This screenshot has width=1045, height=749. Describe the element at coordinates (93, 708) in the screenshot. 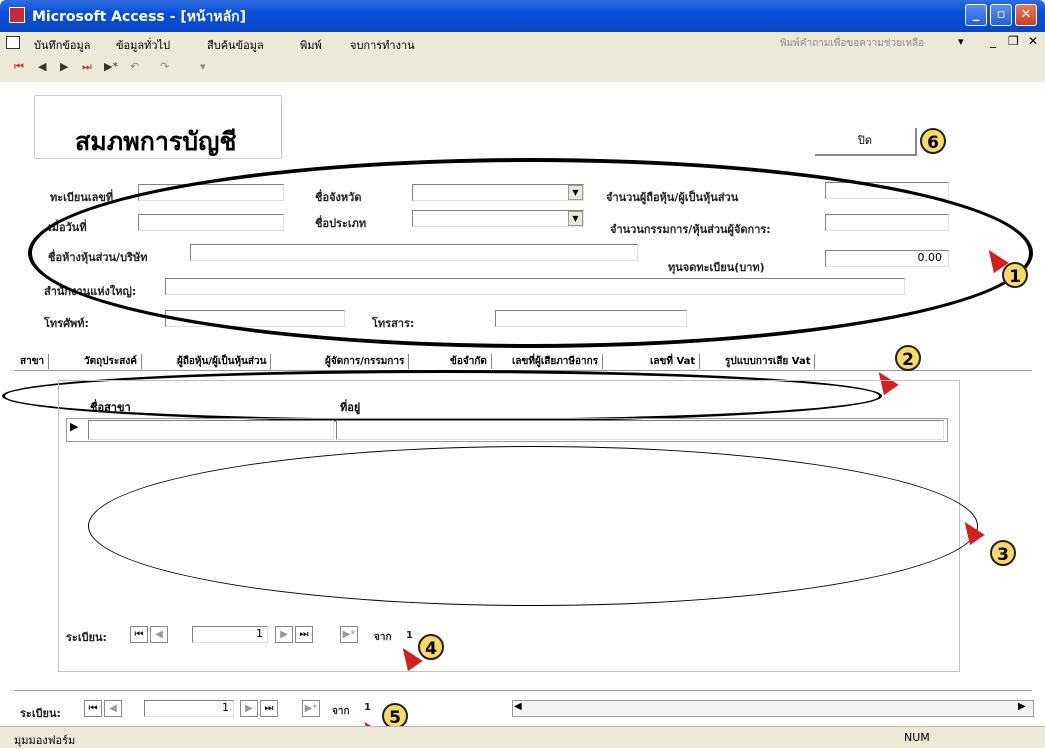

I see `main-first-icon: ⏮` at that location.